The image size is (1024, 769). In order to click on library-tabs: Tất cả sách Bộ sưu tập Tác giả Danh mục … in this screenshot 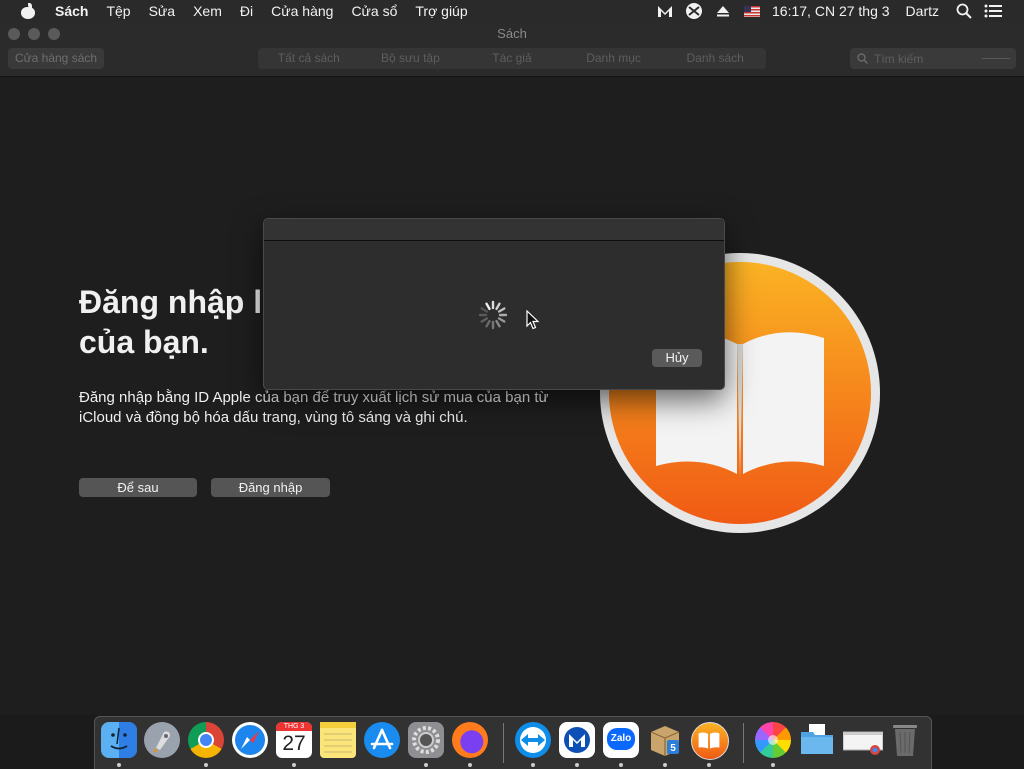, I will do `click(512, 58)`.